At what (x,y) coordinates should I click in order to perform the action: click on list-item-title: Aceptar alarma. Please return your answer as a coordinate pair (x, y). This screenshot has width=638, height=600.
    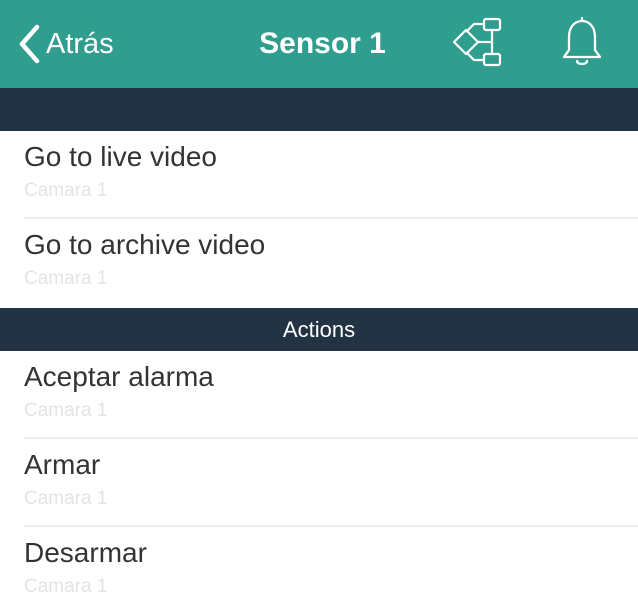
    Looking at the image, I should click on (119, 376).